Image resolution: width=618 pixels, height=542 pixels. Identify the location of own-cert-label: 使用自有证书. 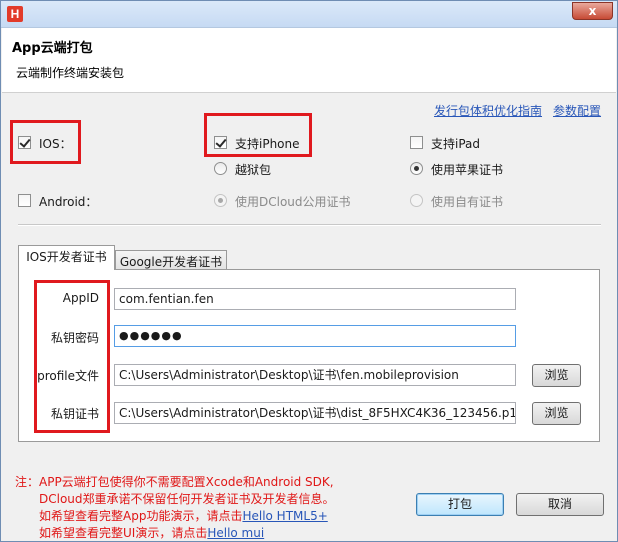
(467, 202).